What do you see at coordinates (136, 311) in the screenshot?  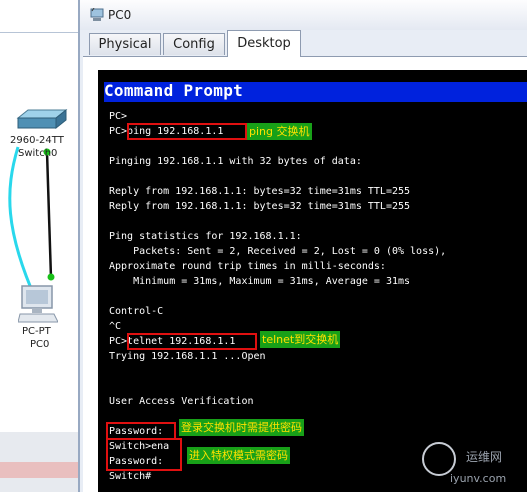 I see `terminal-line: Control-C` at bounding box center [136, 311].